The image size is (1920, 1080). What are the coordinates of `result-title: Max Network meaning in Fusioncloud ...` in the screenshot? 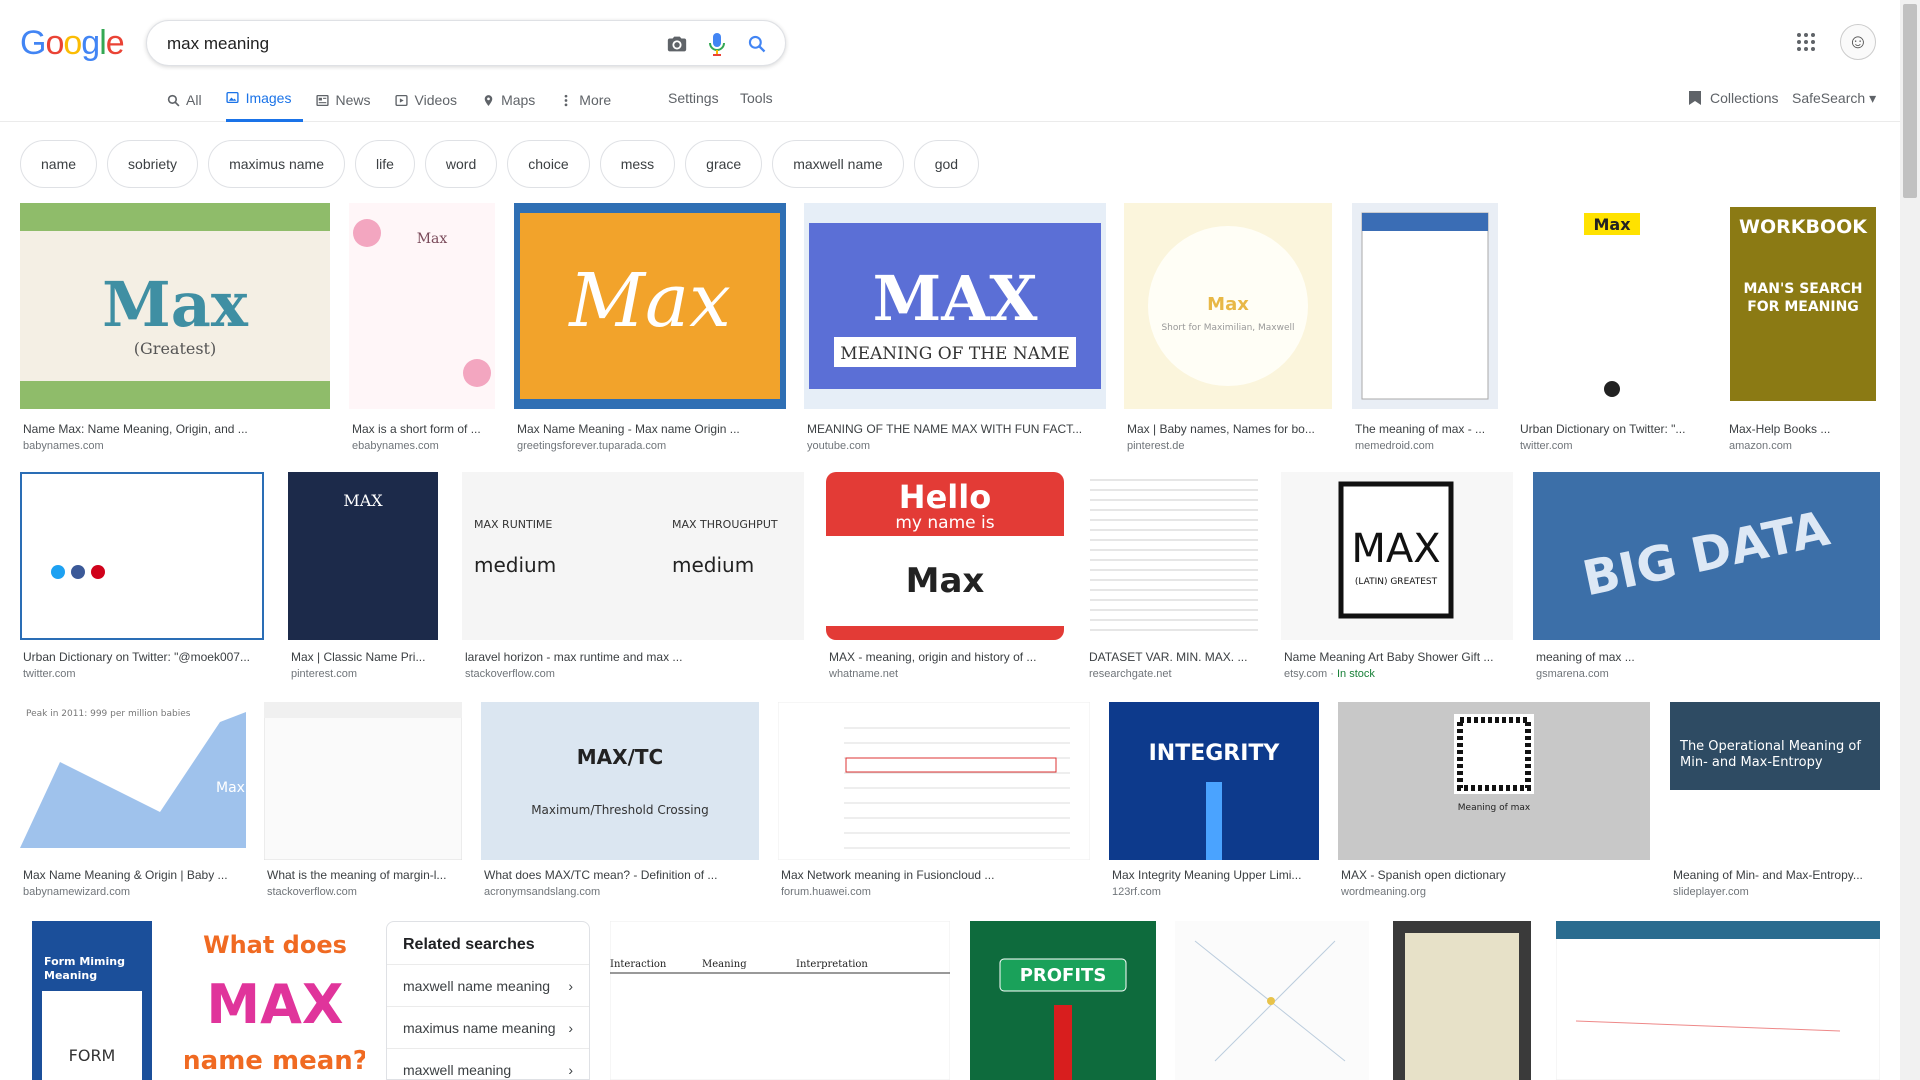 It's located at (935, 875).